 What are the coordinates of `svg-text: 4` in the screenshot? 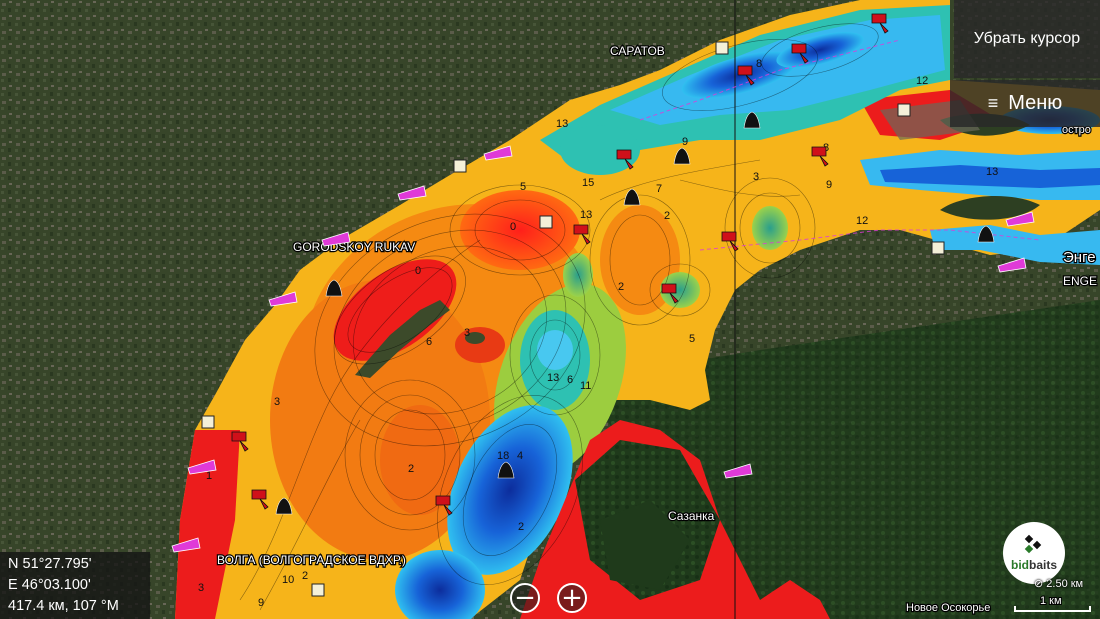 It's located at (520, 456).